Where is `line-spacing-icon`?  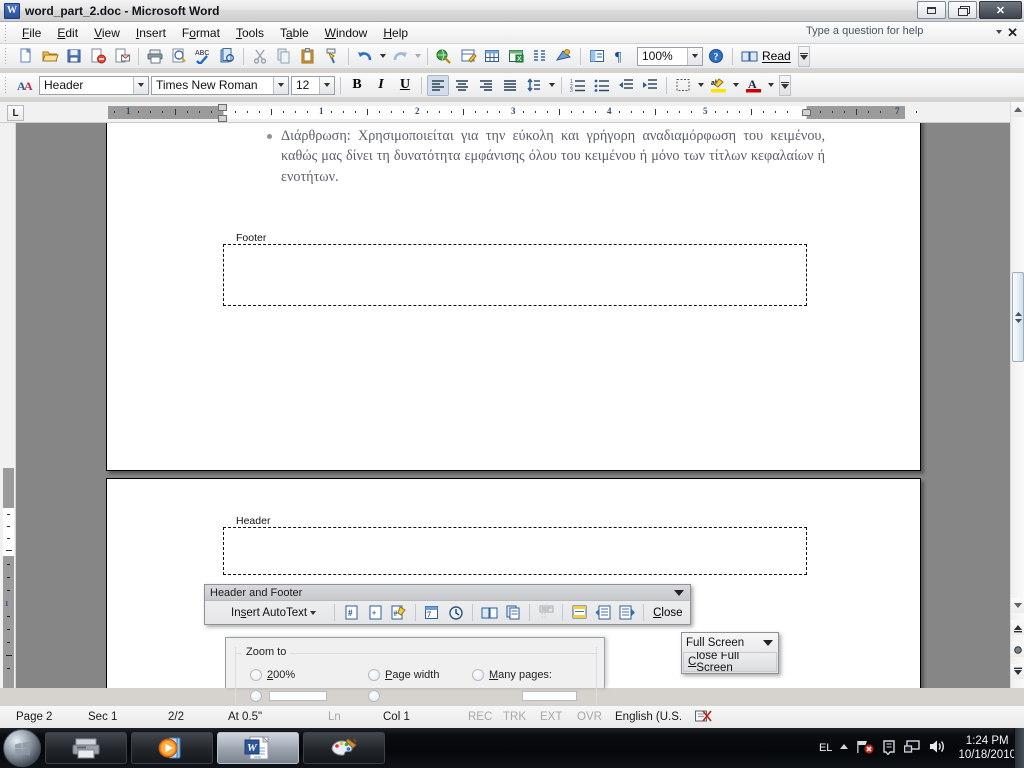 line-spacing-icon is located at coordinates (534, 85).